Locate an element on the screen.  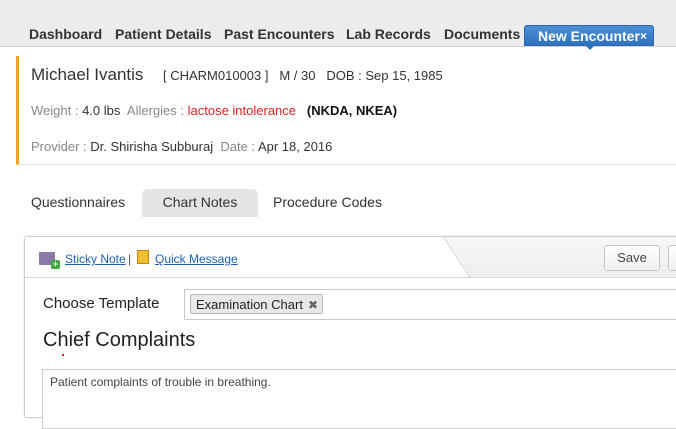
quick-message-icon is located at coordinates (143, 257).